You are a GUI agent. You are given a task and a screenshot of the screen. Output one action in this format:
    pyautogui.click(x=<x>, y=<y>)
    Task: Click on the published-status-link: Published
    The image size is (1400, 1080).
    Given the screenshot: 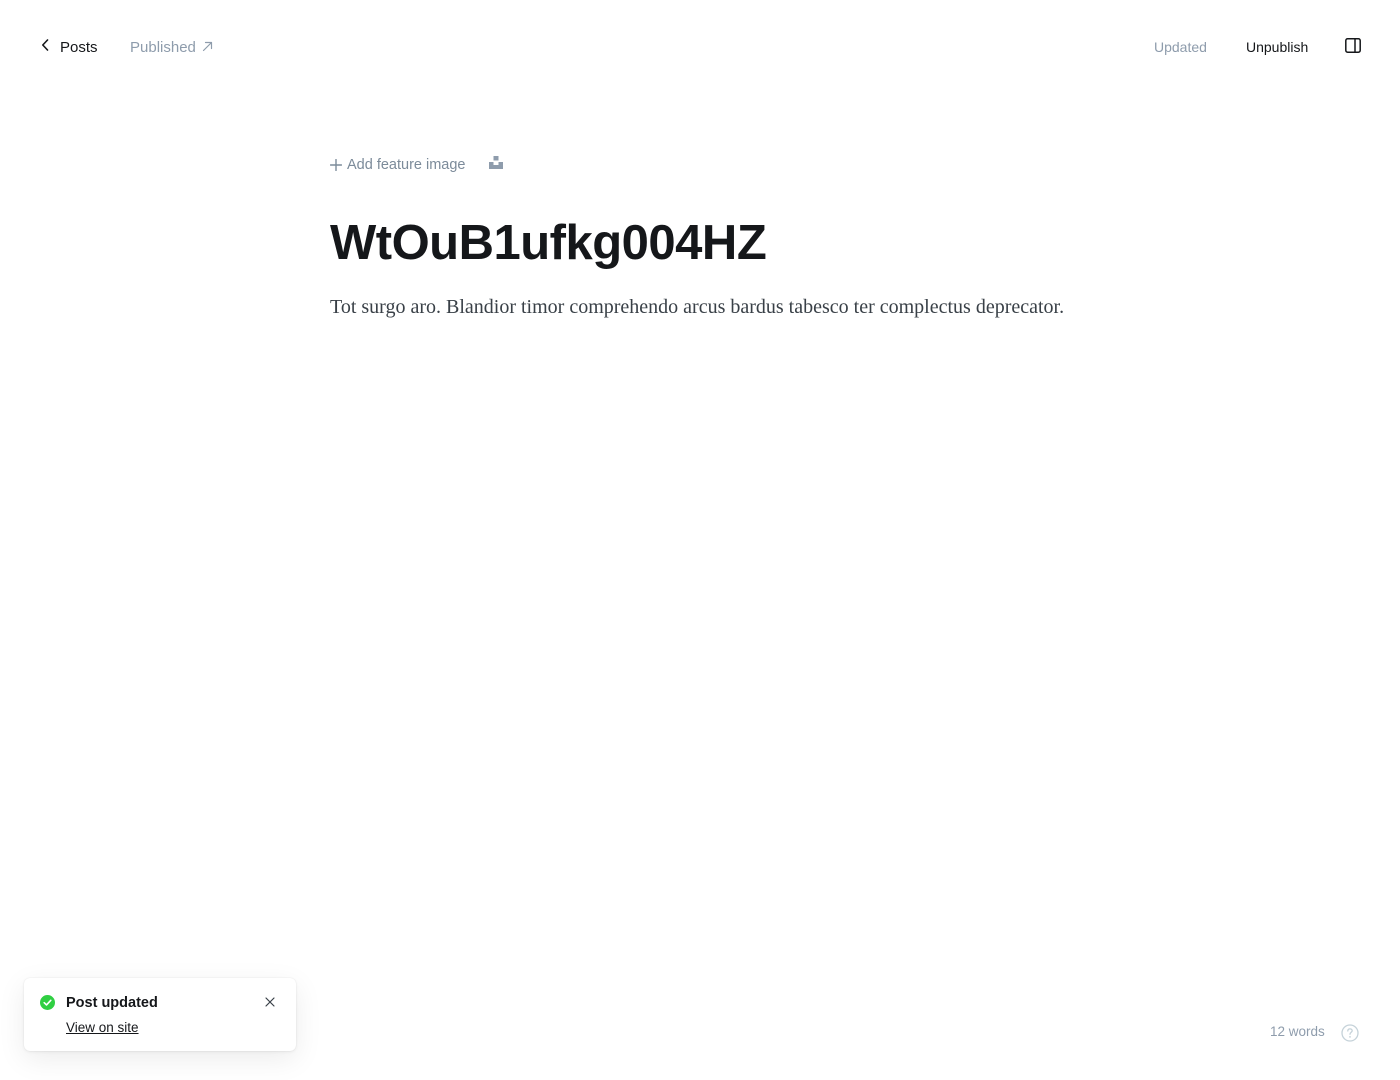 What is the action you would take?
    pyautogui.click(x=171, y=47)
    